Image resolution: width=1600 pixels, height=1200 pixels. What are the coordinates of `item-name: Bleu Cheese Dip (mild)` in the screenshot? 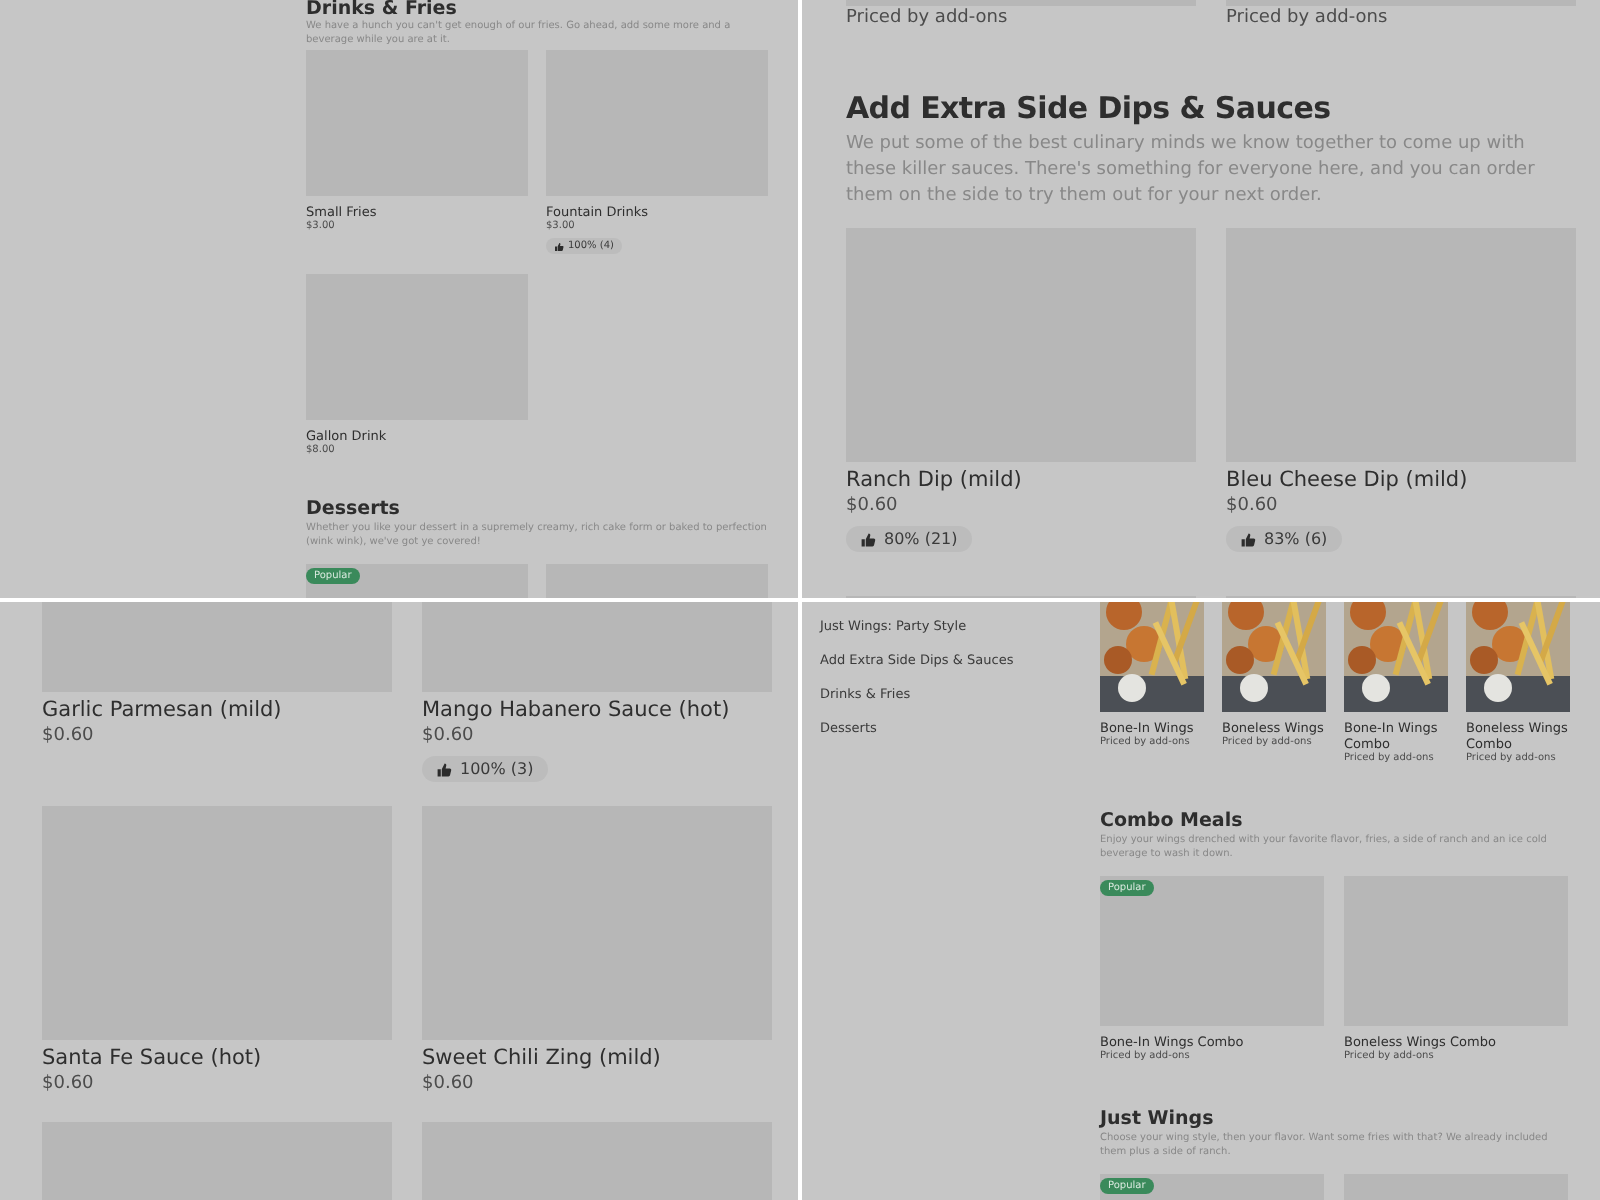 It's located at (1401, 480).